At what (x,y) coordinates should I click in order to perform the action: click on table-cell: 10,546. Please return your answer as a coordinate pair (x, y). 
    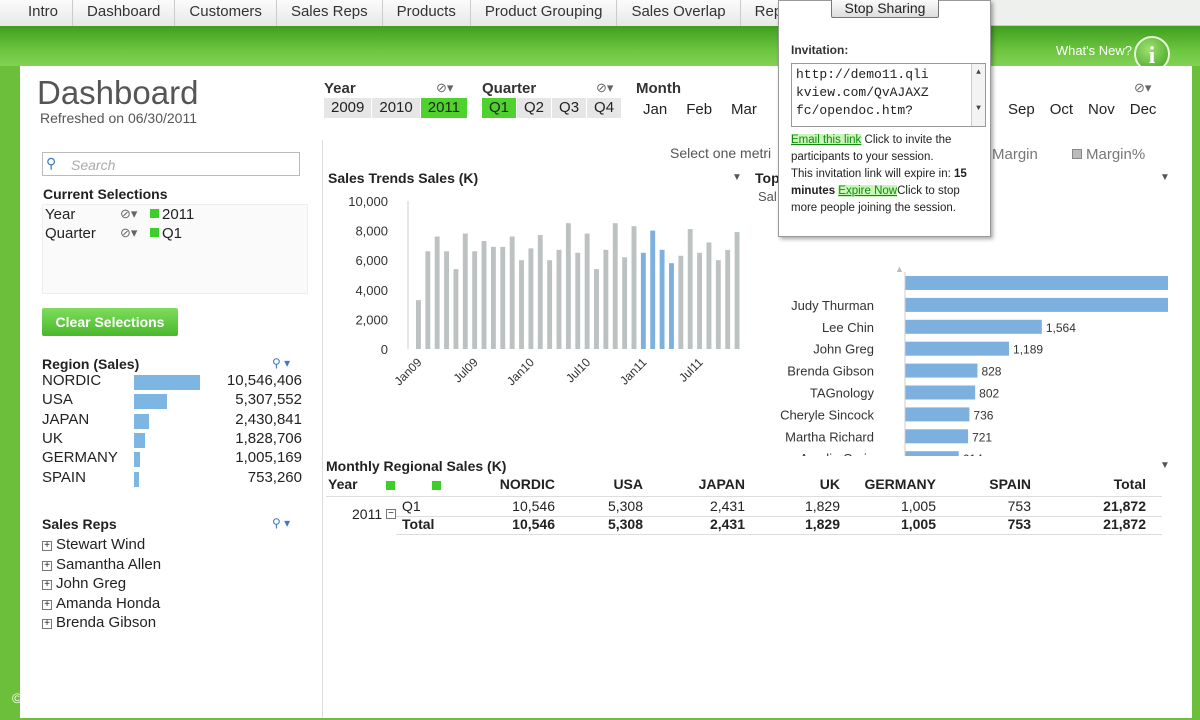
    Looking at the image, I should click on (533, 524).